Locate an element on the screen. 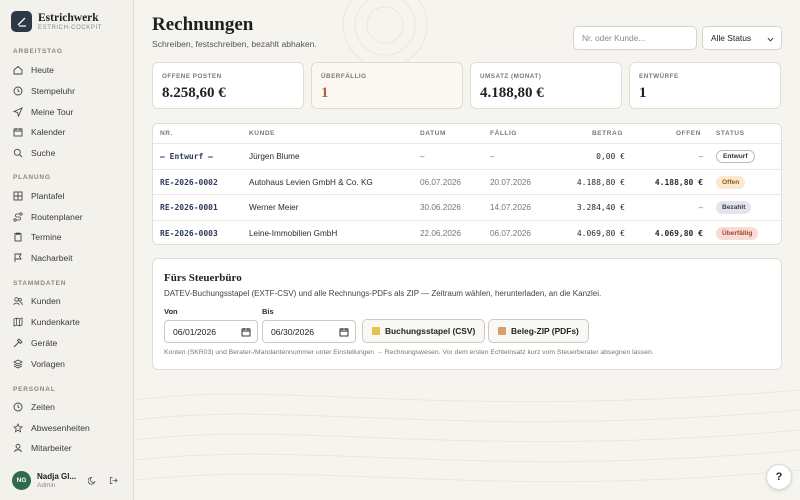  kpi-label: ENTWÜRFE is located at coordinates (659, 76).